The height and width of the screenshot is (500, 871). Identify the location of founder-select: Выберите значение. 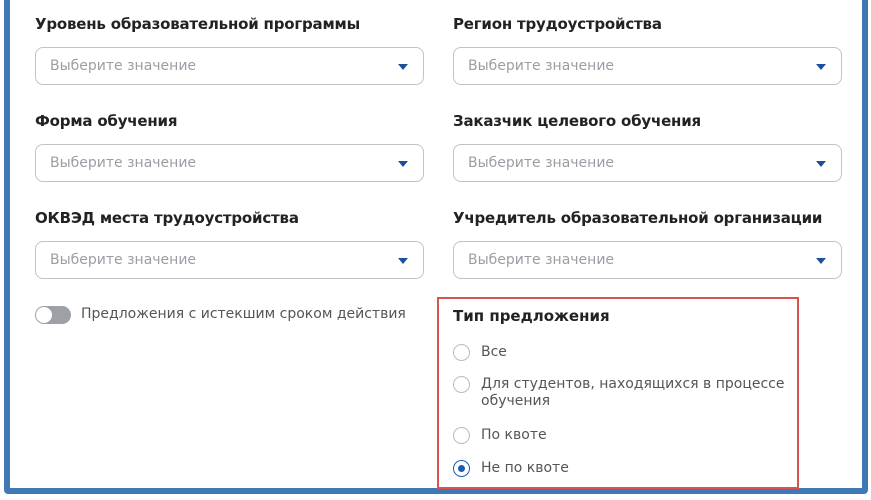
(647, 260).